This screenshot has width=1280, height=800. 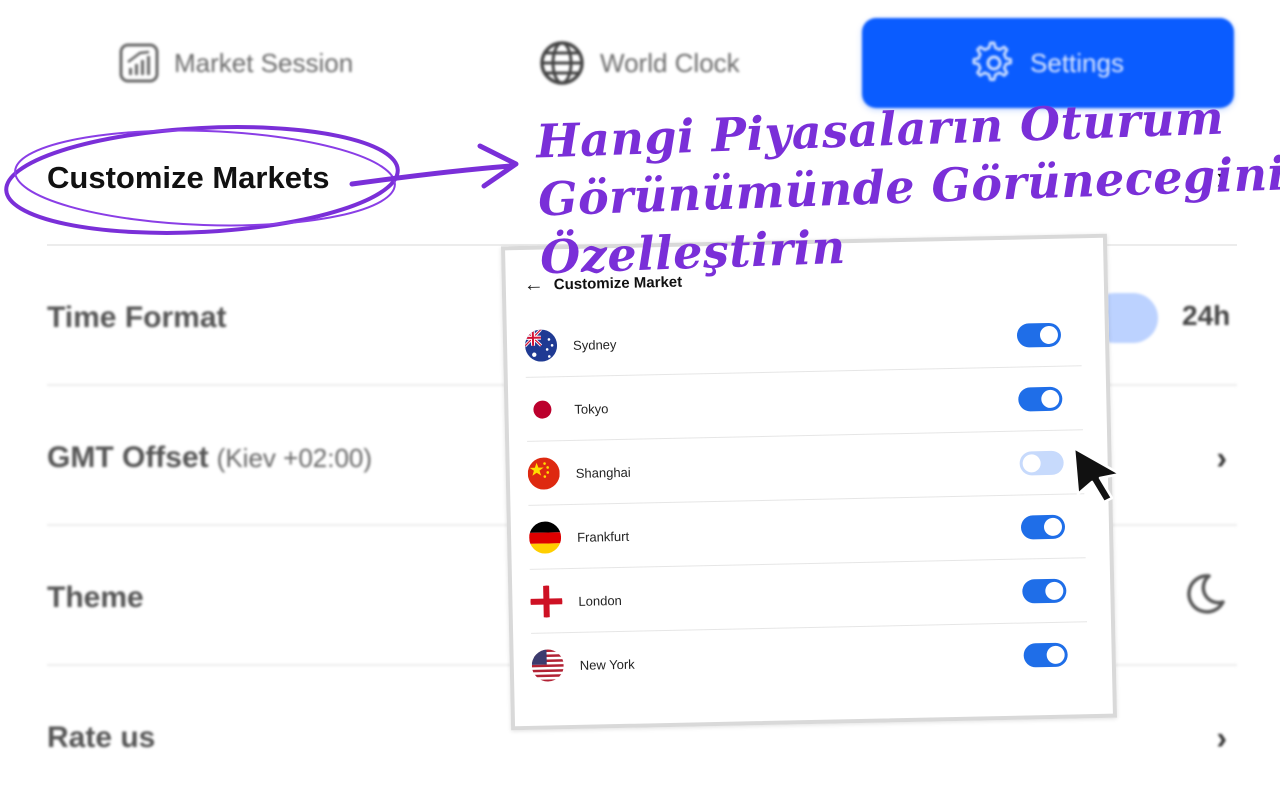 What do you see at coordinates (594, 344) in the screenshot?
I see `market-name: Sydney` at bounding box center [594, 344].